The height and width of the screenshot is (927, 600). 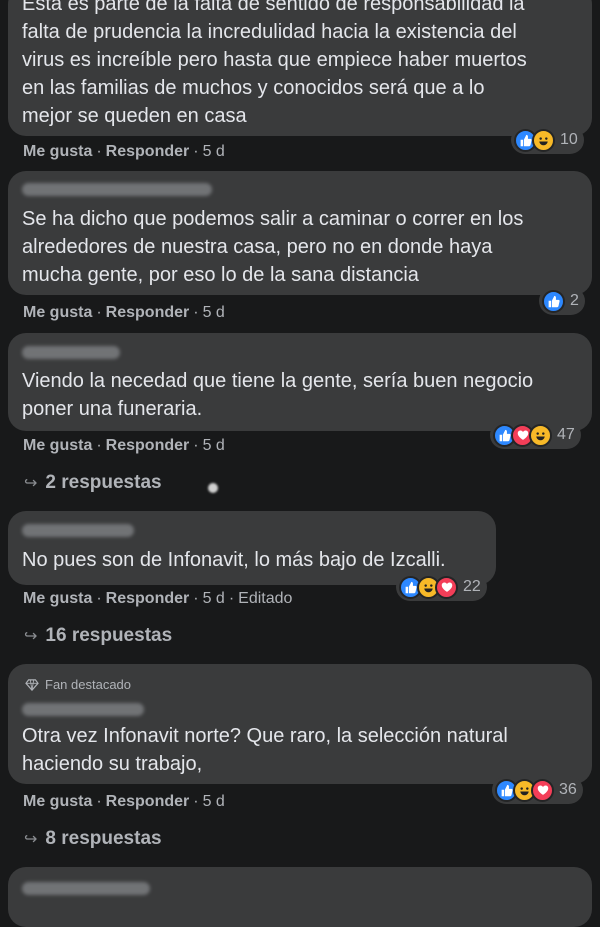 I want to click on view-replies-link: ↪ 8 respuestas, so click(x=93, y=839).